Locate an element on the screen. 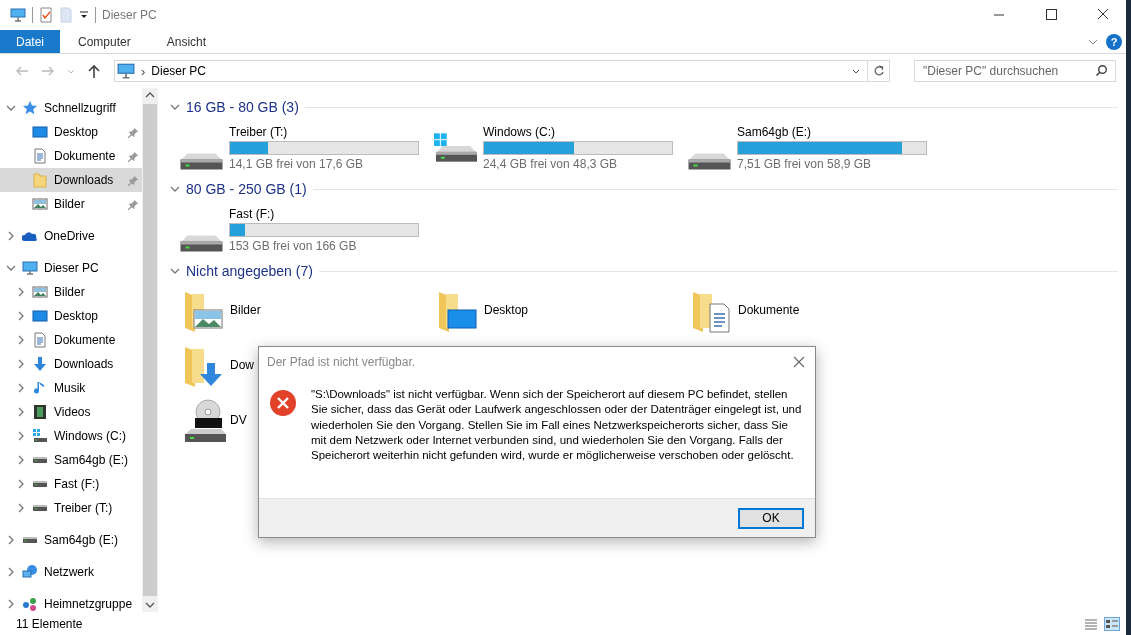 The width and height of the screenshot is (1131, 635). drive-name: Sam64gb (E:) is located at coordinates (775, 132).